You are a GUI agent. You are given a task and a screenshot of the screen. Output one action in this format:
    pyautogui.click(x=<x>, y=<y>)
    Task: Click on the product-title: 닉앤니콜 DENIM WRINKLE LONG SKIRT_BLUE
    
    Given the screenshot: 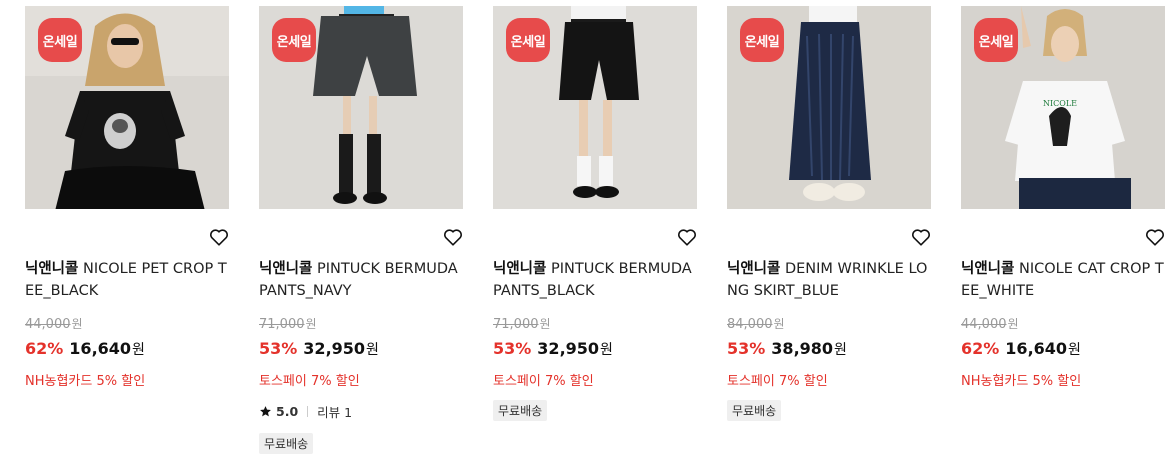 What is the action you would take?
    pyautogui.click(x=829, y=280)
    